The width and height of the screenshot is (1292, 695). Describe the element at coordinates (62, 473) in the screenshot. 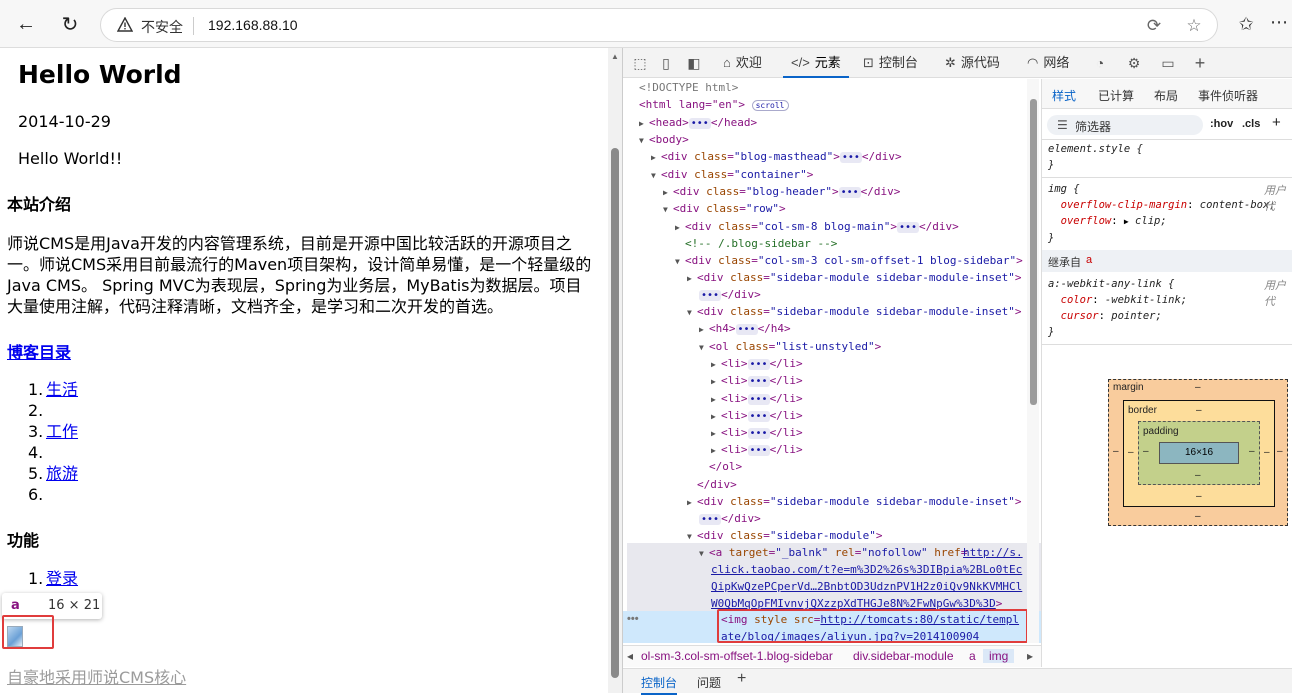

I see `blog-link-travel: 旅游` at that location.